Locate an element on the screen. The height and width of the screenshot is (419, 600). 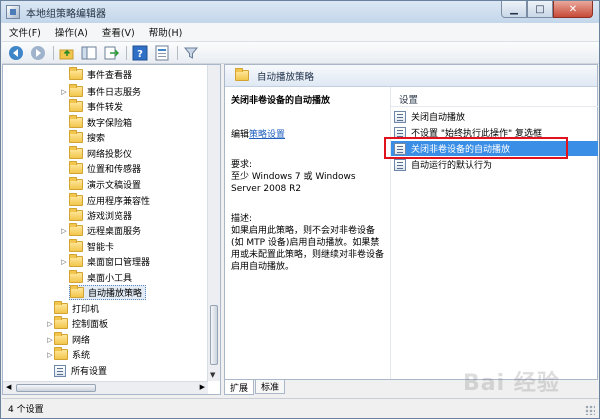
list-item: 自动运行的默认行为 is located at coordinates (494, 164).